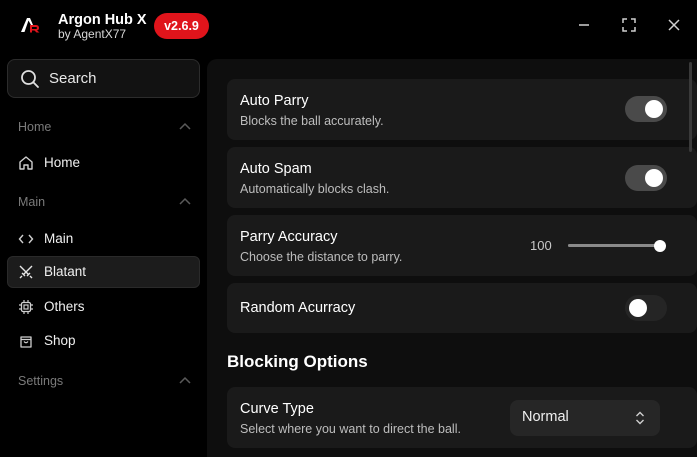  I want to click on sidebar-item-label: Blatant, so click(65, 271).